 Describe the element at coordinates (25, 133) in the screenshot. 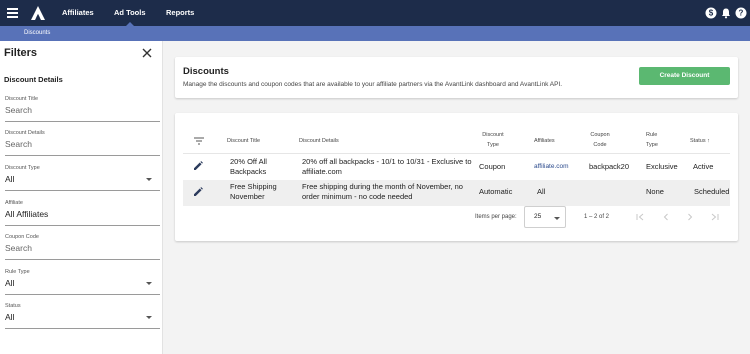

I see `field-label: Discount Details` at that location.